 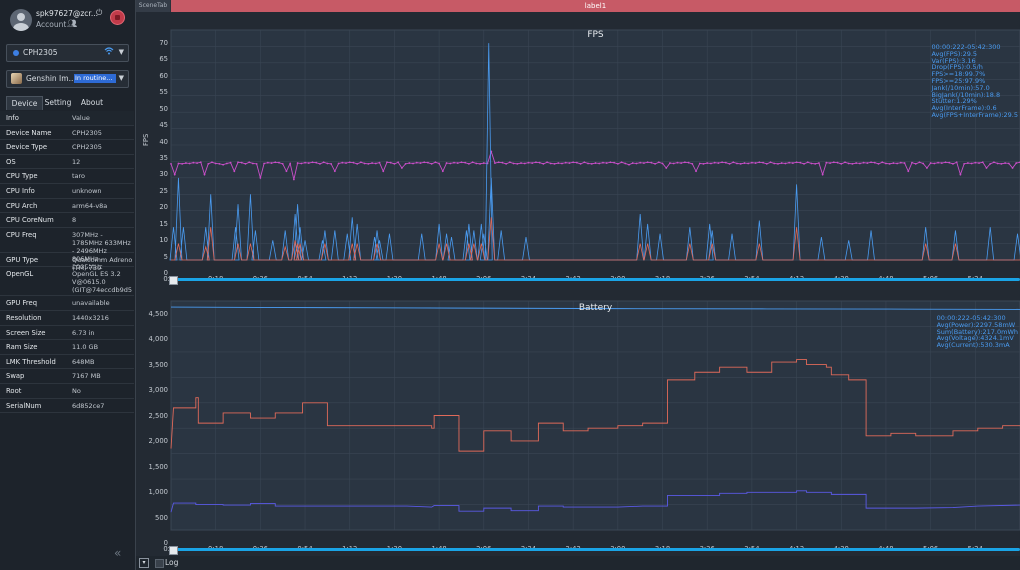 I want to click on log-checkbox, so click(x=159, y=563).